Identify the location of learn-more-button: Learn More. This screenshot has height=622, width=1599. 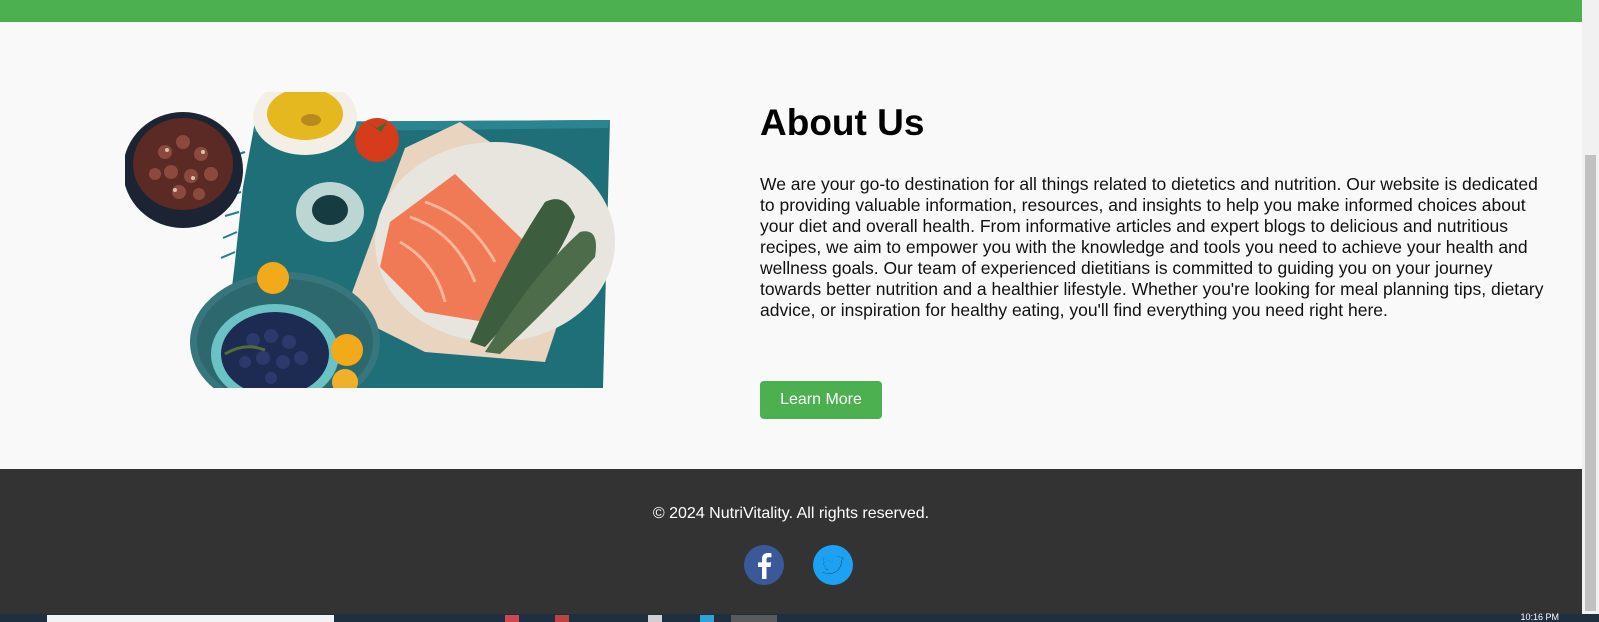
(821, 400).